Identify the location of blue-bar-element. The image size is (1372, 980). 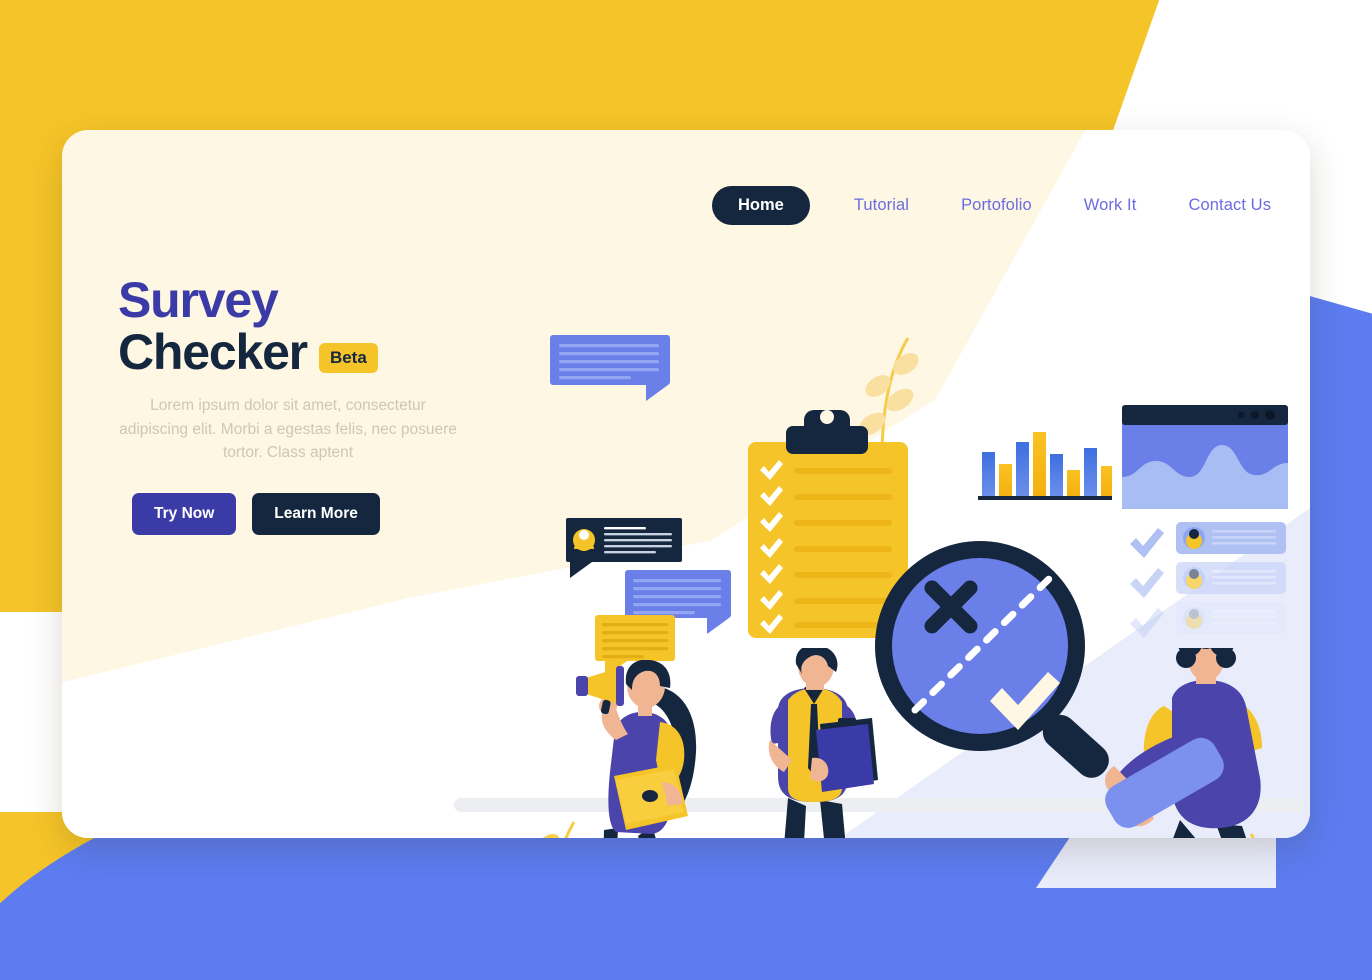
(1164, 782).